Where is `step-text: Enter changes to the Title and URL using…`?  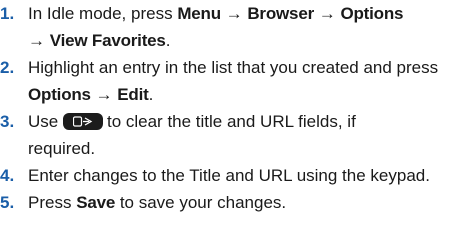
step-text: Enter changes to the Title and URL using… is located at coordinates (248, 175).